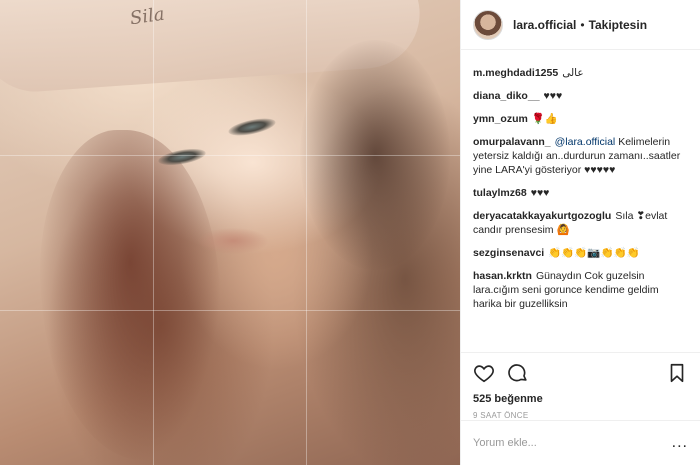 The height and width of the screenshot is (465, 700). What do you see at coordinates (580, 96) in the screenshot?
I see `list-item: diana_diko__ ♥♥♥` at bounding box center [580, 96].